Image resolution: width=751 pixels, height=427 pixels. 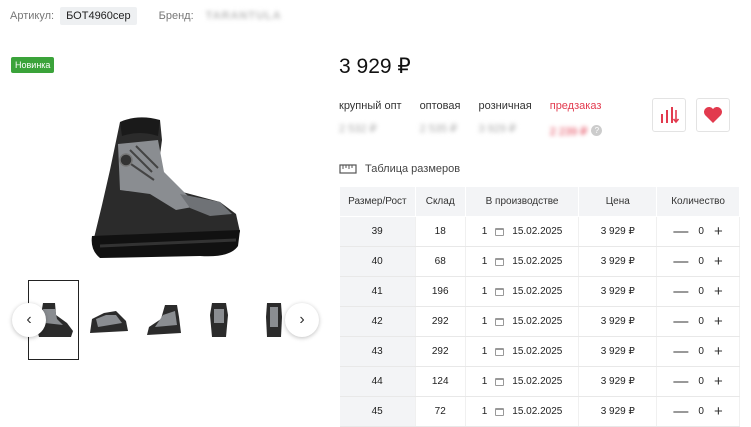 I want to click on price-level-value: 2 239 ₽, so click(x=568, y=132).